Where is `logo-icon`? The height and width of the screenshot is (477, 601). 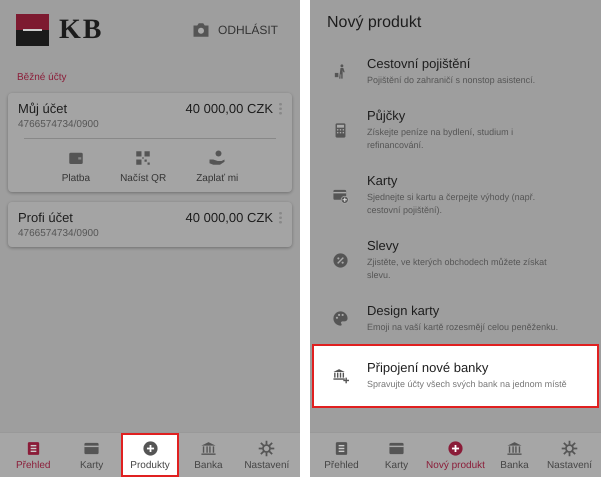 logo-icon is located at coordinates (32, 30).